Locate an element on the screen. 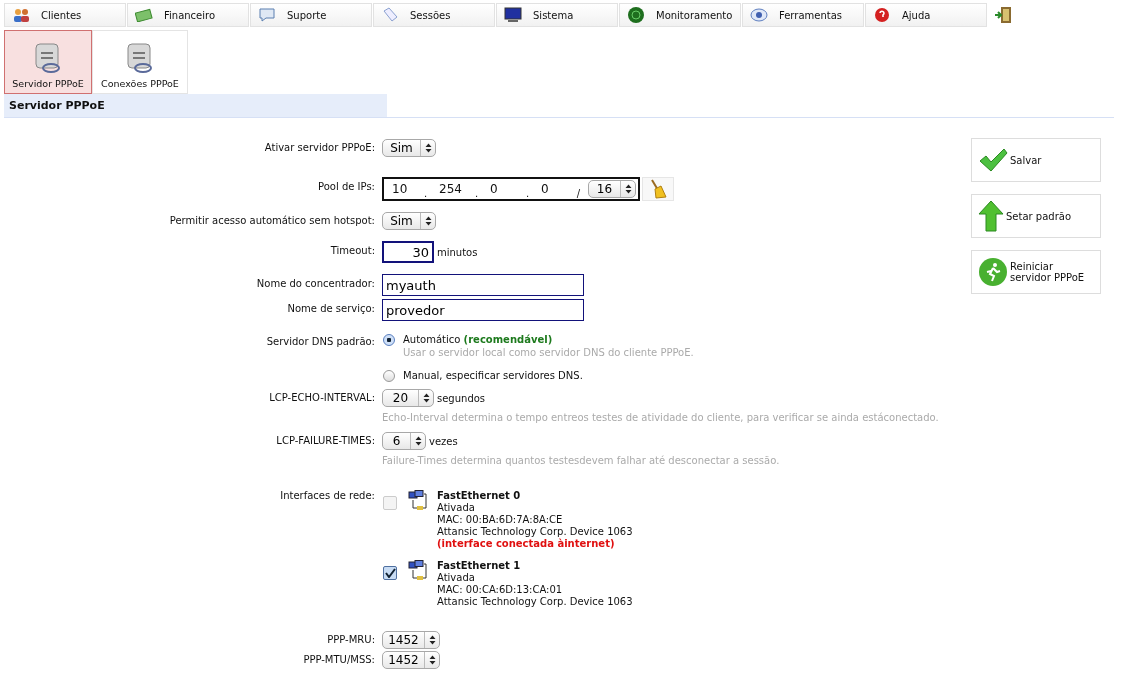 Image resolution: width=1126 pixels, height=680 pixels. tag-icon is located at coordinates (390, 15).